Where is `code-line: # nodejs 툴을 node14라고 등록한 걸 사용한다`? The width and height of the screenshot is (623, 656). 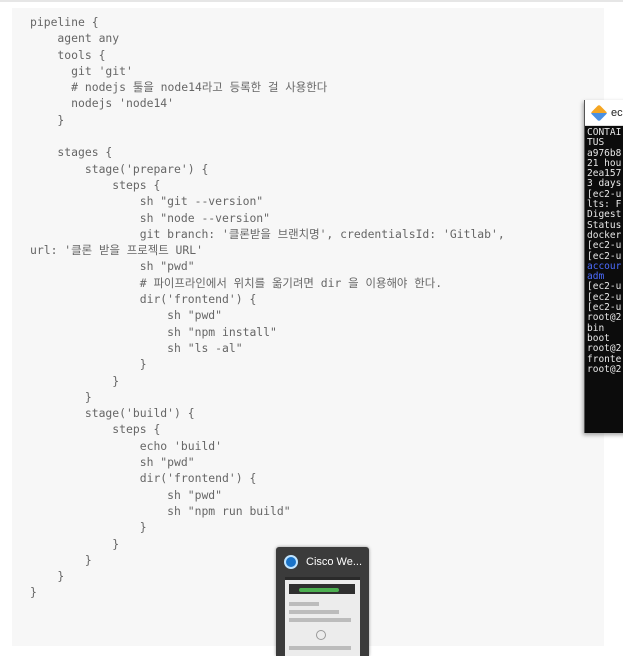
code-line: # nodejs 툴을 node14라고 등록한 걸 사용한다 is located at coordinates (179, 87).